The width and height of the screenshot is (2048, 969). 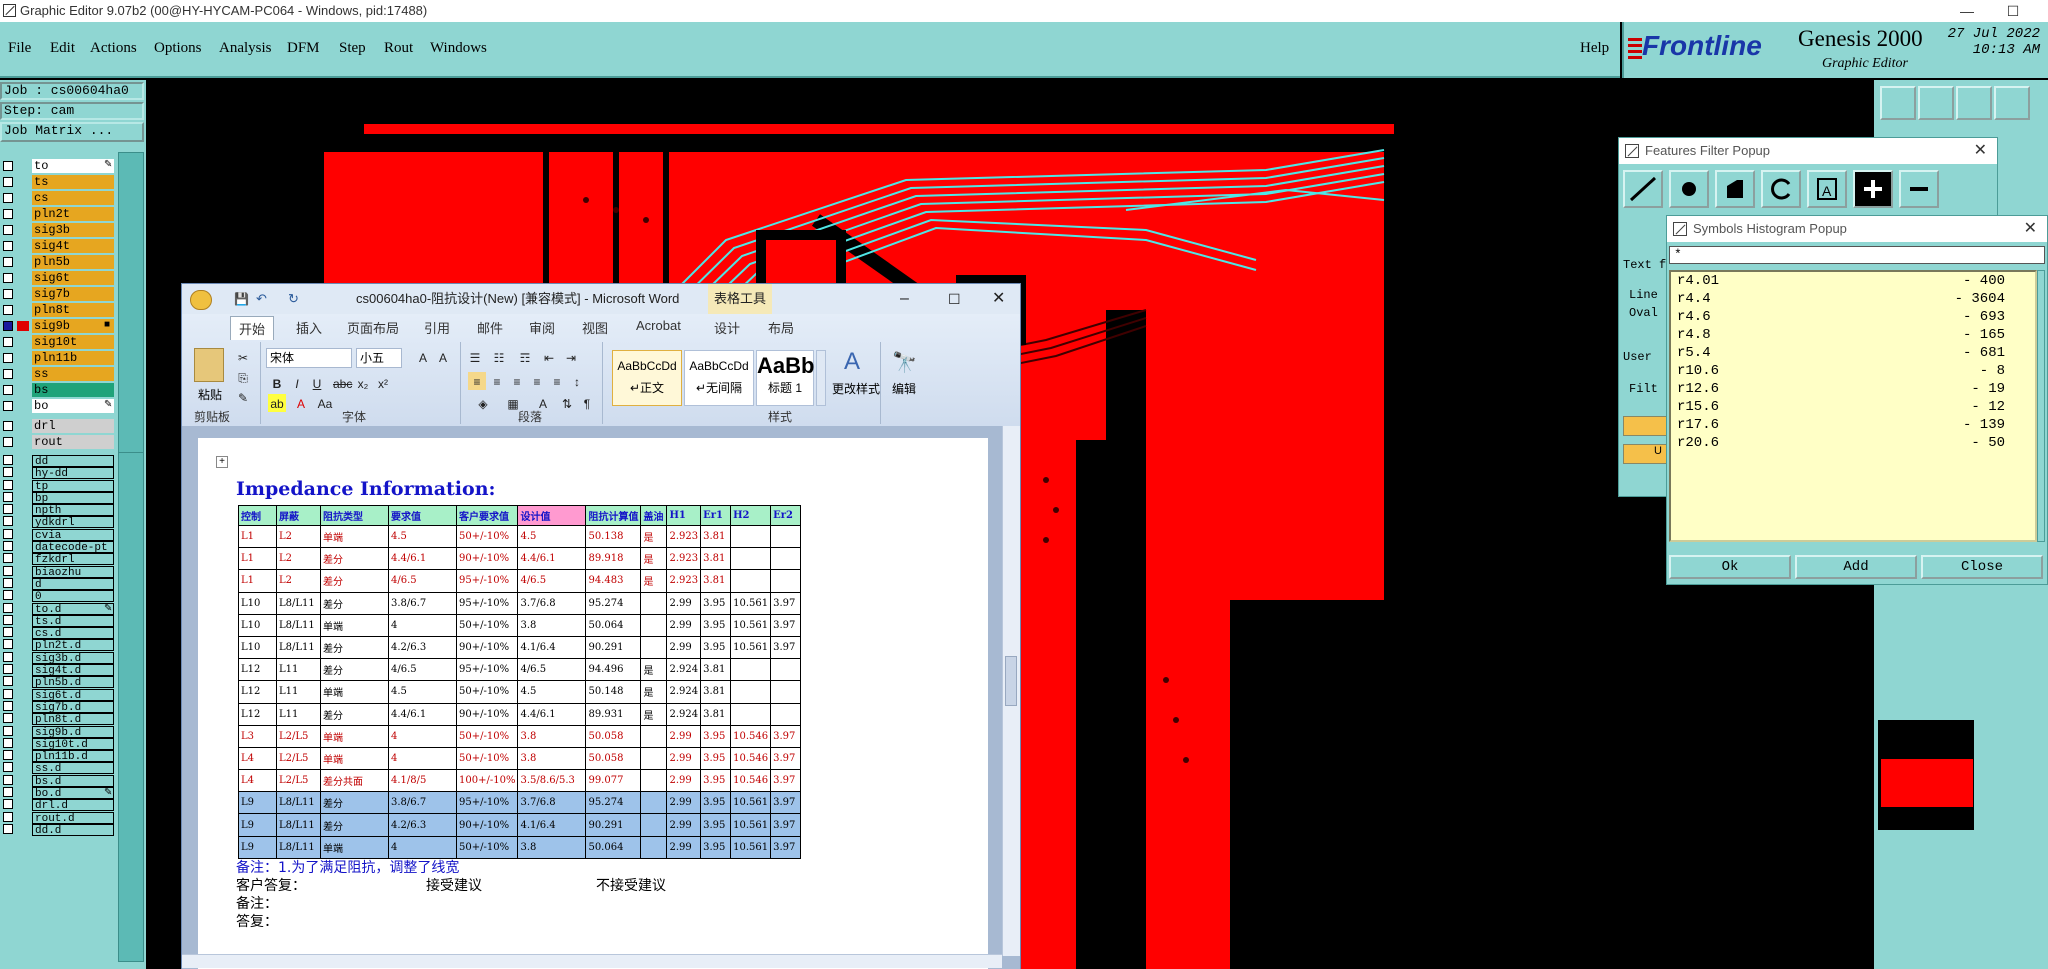 I want to click on layer-name: bs.d, so click(x=73, y=780).